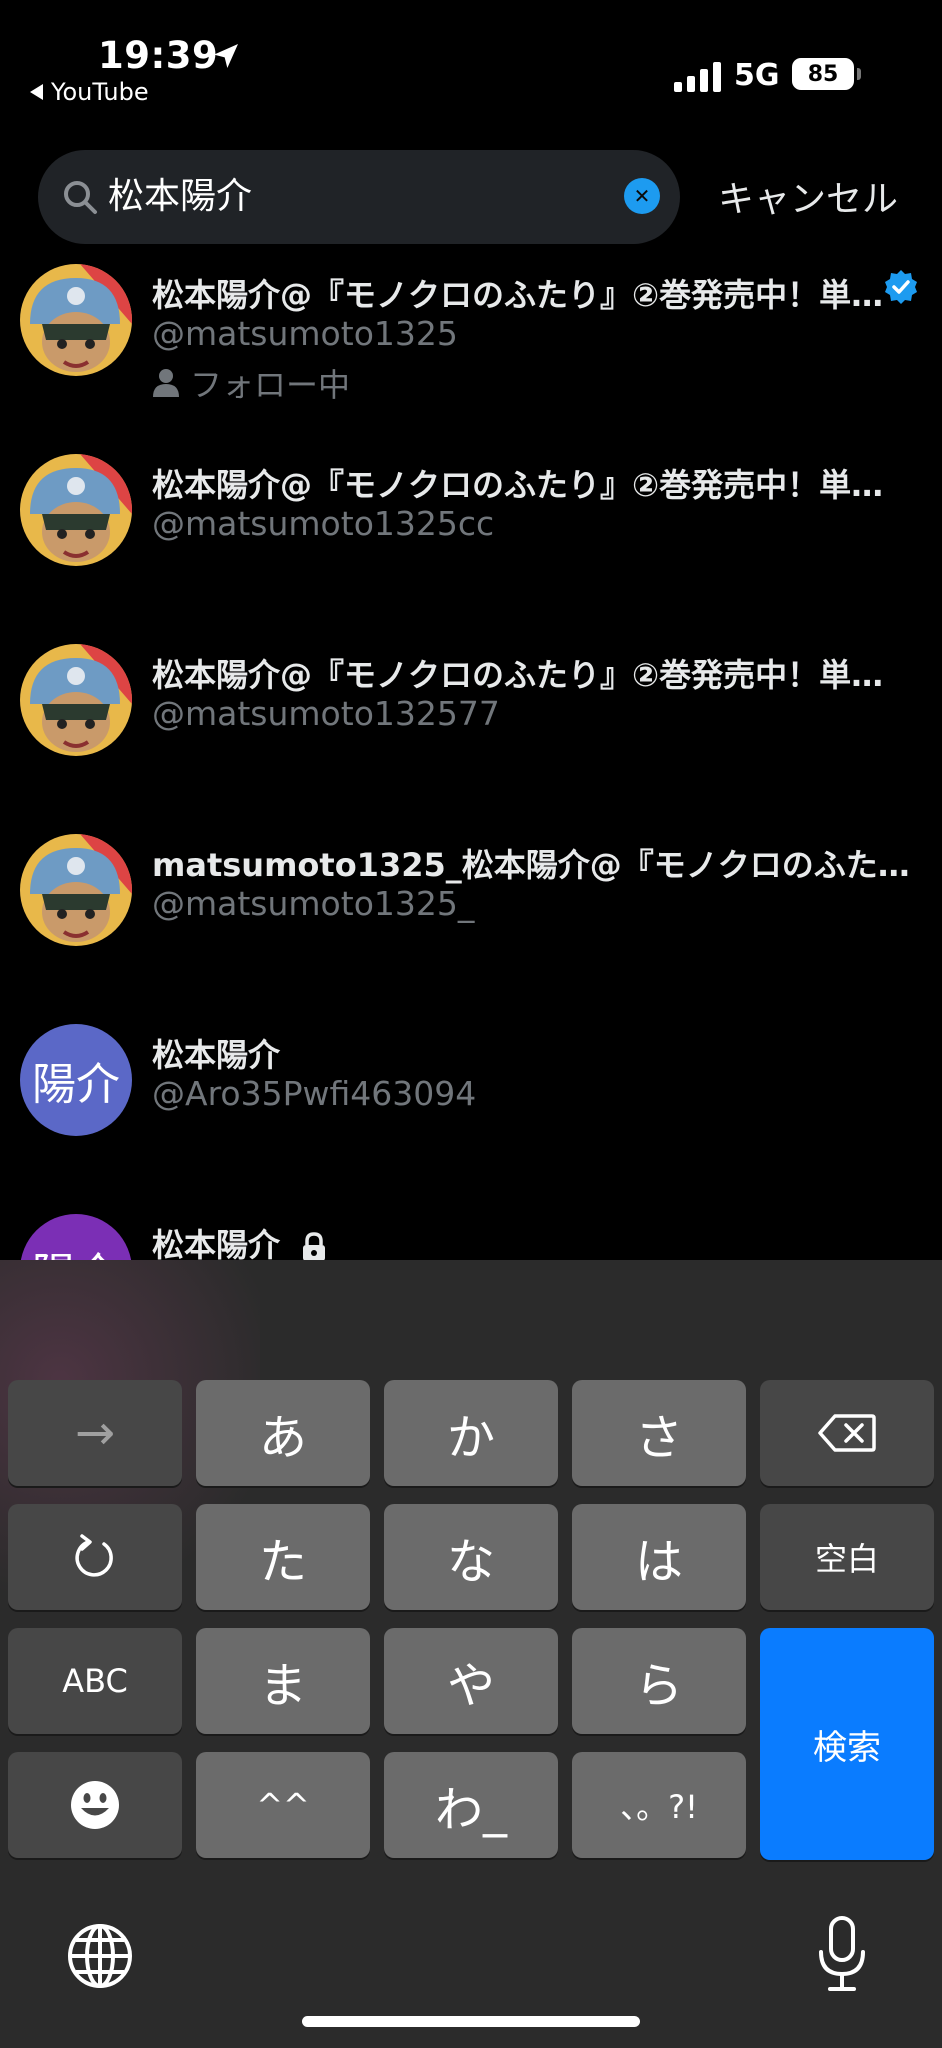  What do you see at coordinates (471, 1681) in the screenshot?
I see `key-ya: や` at bounding box center [471, 1681].